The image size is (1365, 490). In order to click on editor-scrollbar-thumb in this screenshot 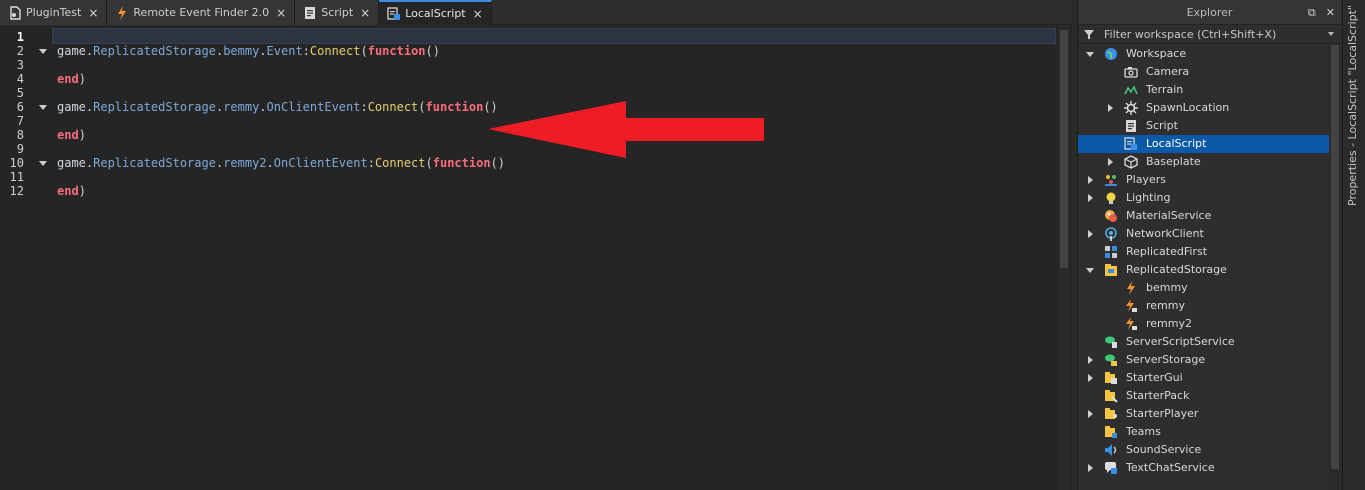, I will do `click(1064, 149)`.